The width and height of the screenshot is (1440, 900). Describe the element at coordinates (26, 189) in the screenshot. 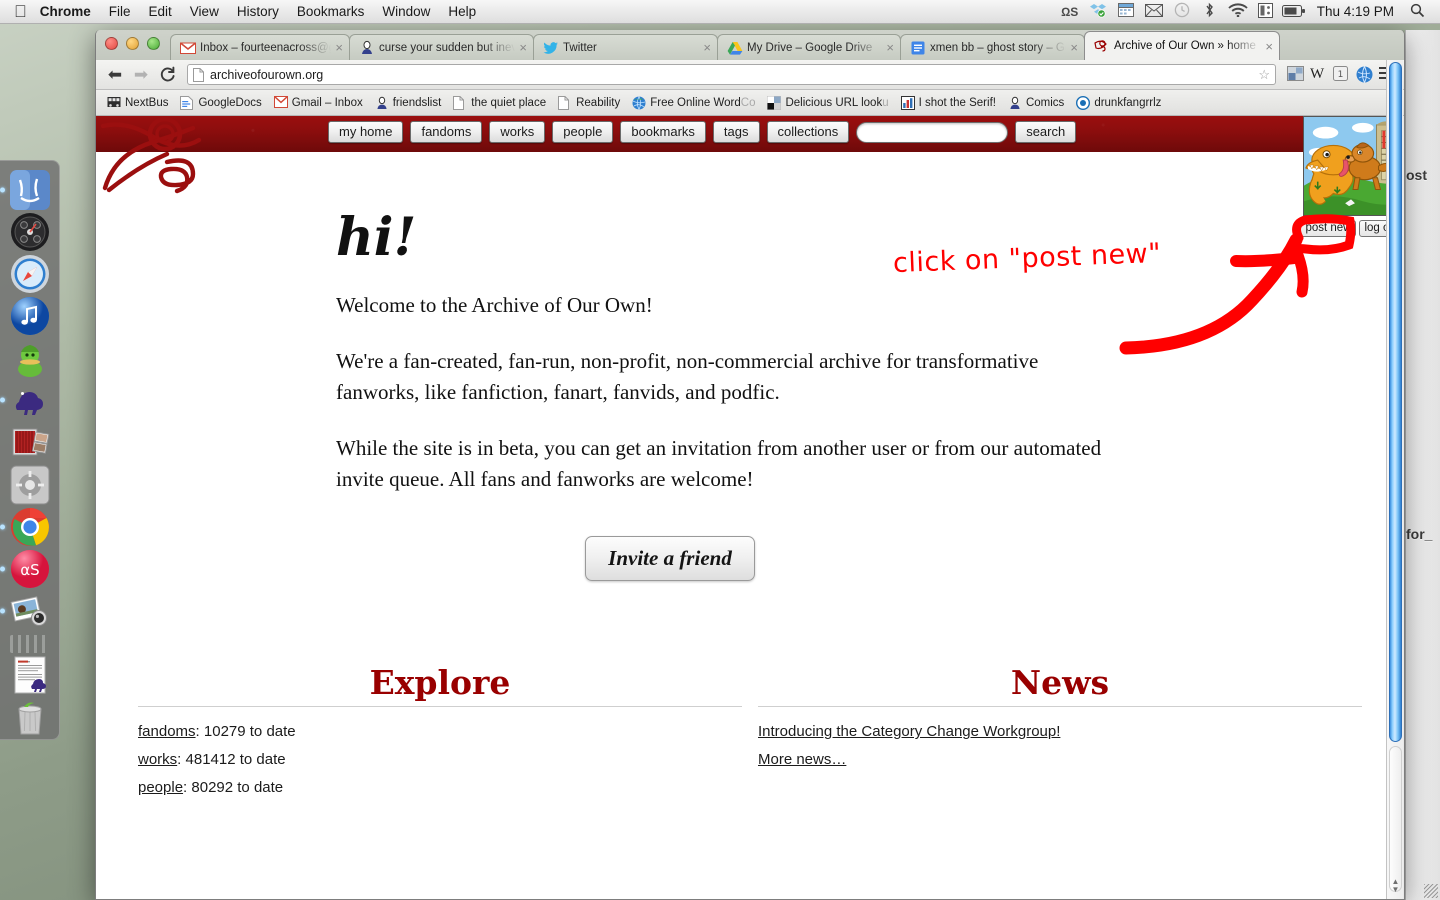

I see `dock-item-finder` at that location.